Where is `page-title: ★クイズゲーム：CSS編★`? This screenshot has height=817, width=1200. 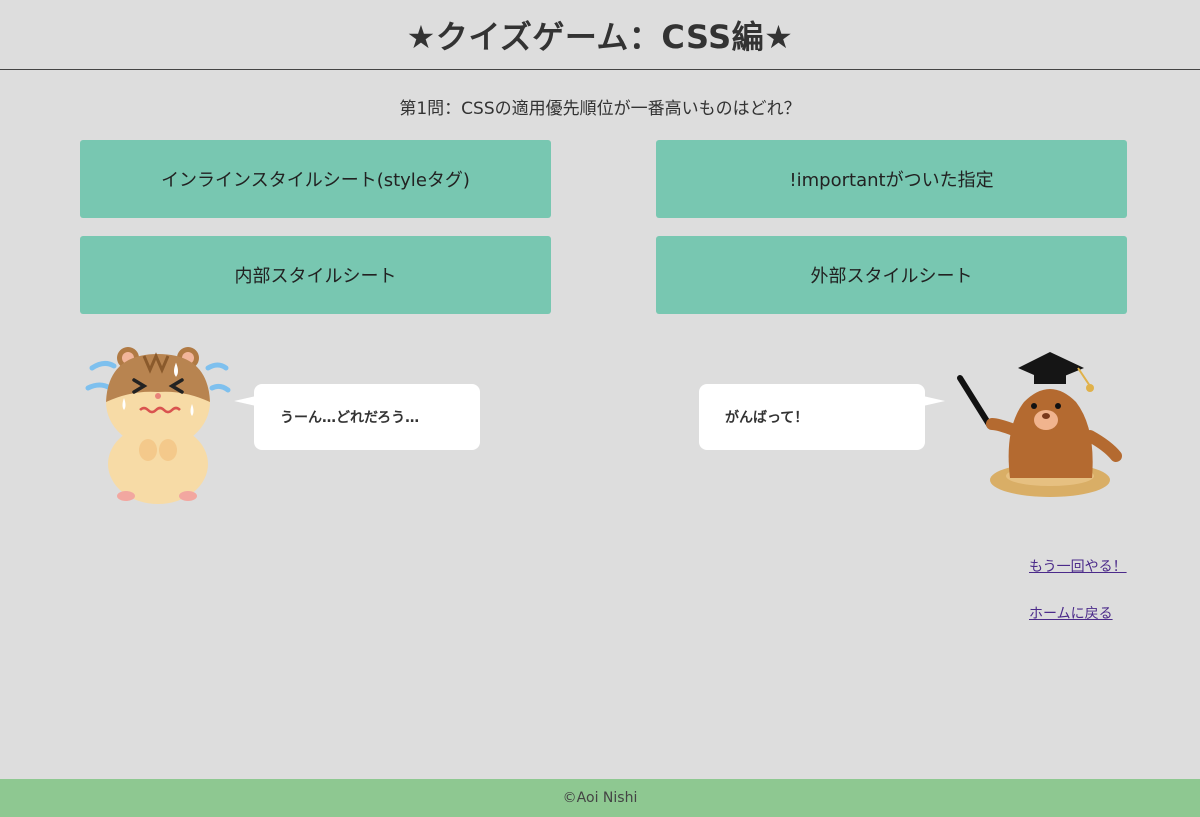 page-title: ★クイズゲーム：CSS編★ is located at coordinates (600, 36).